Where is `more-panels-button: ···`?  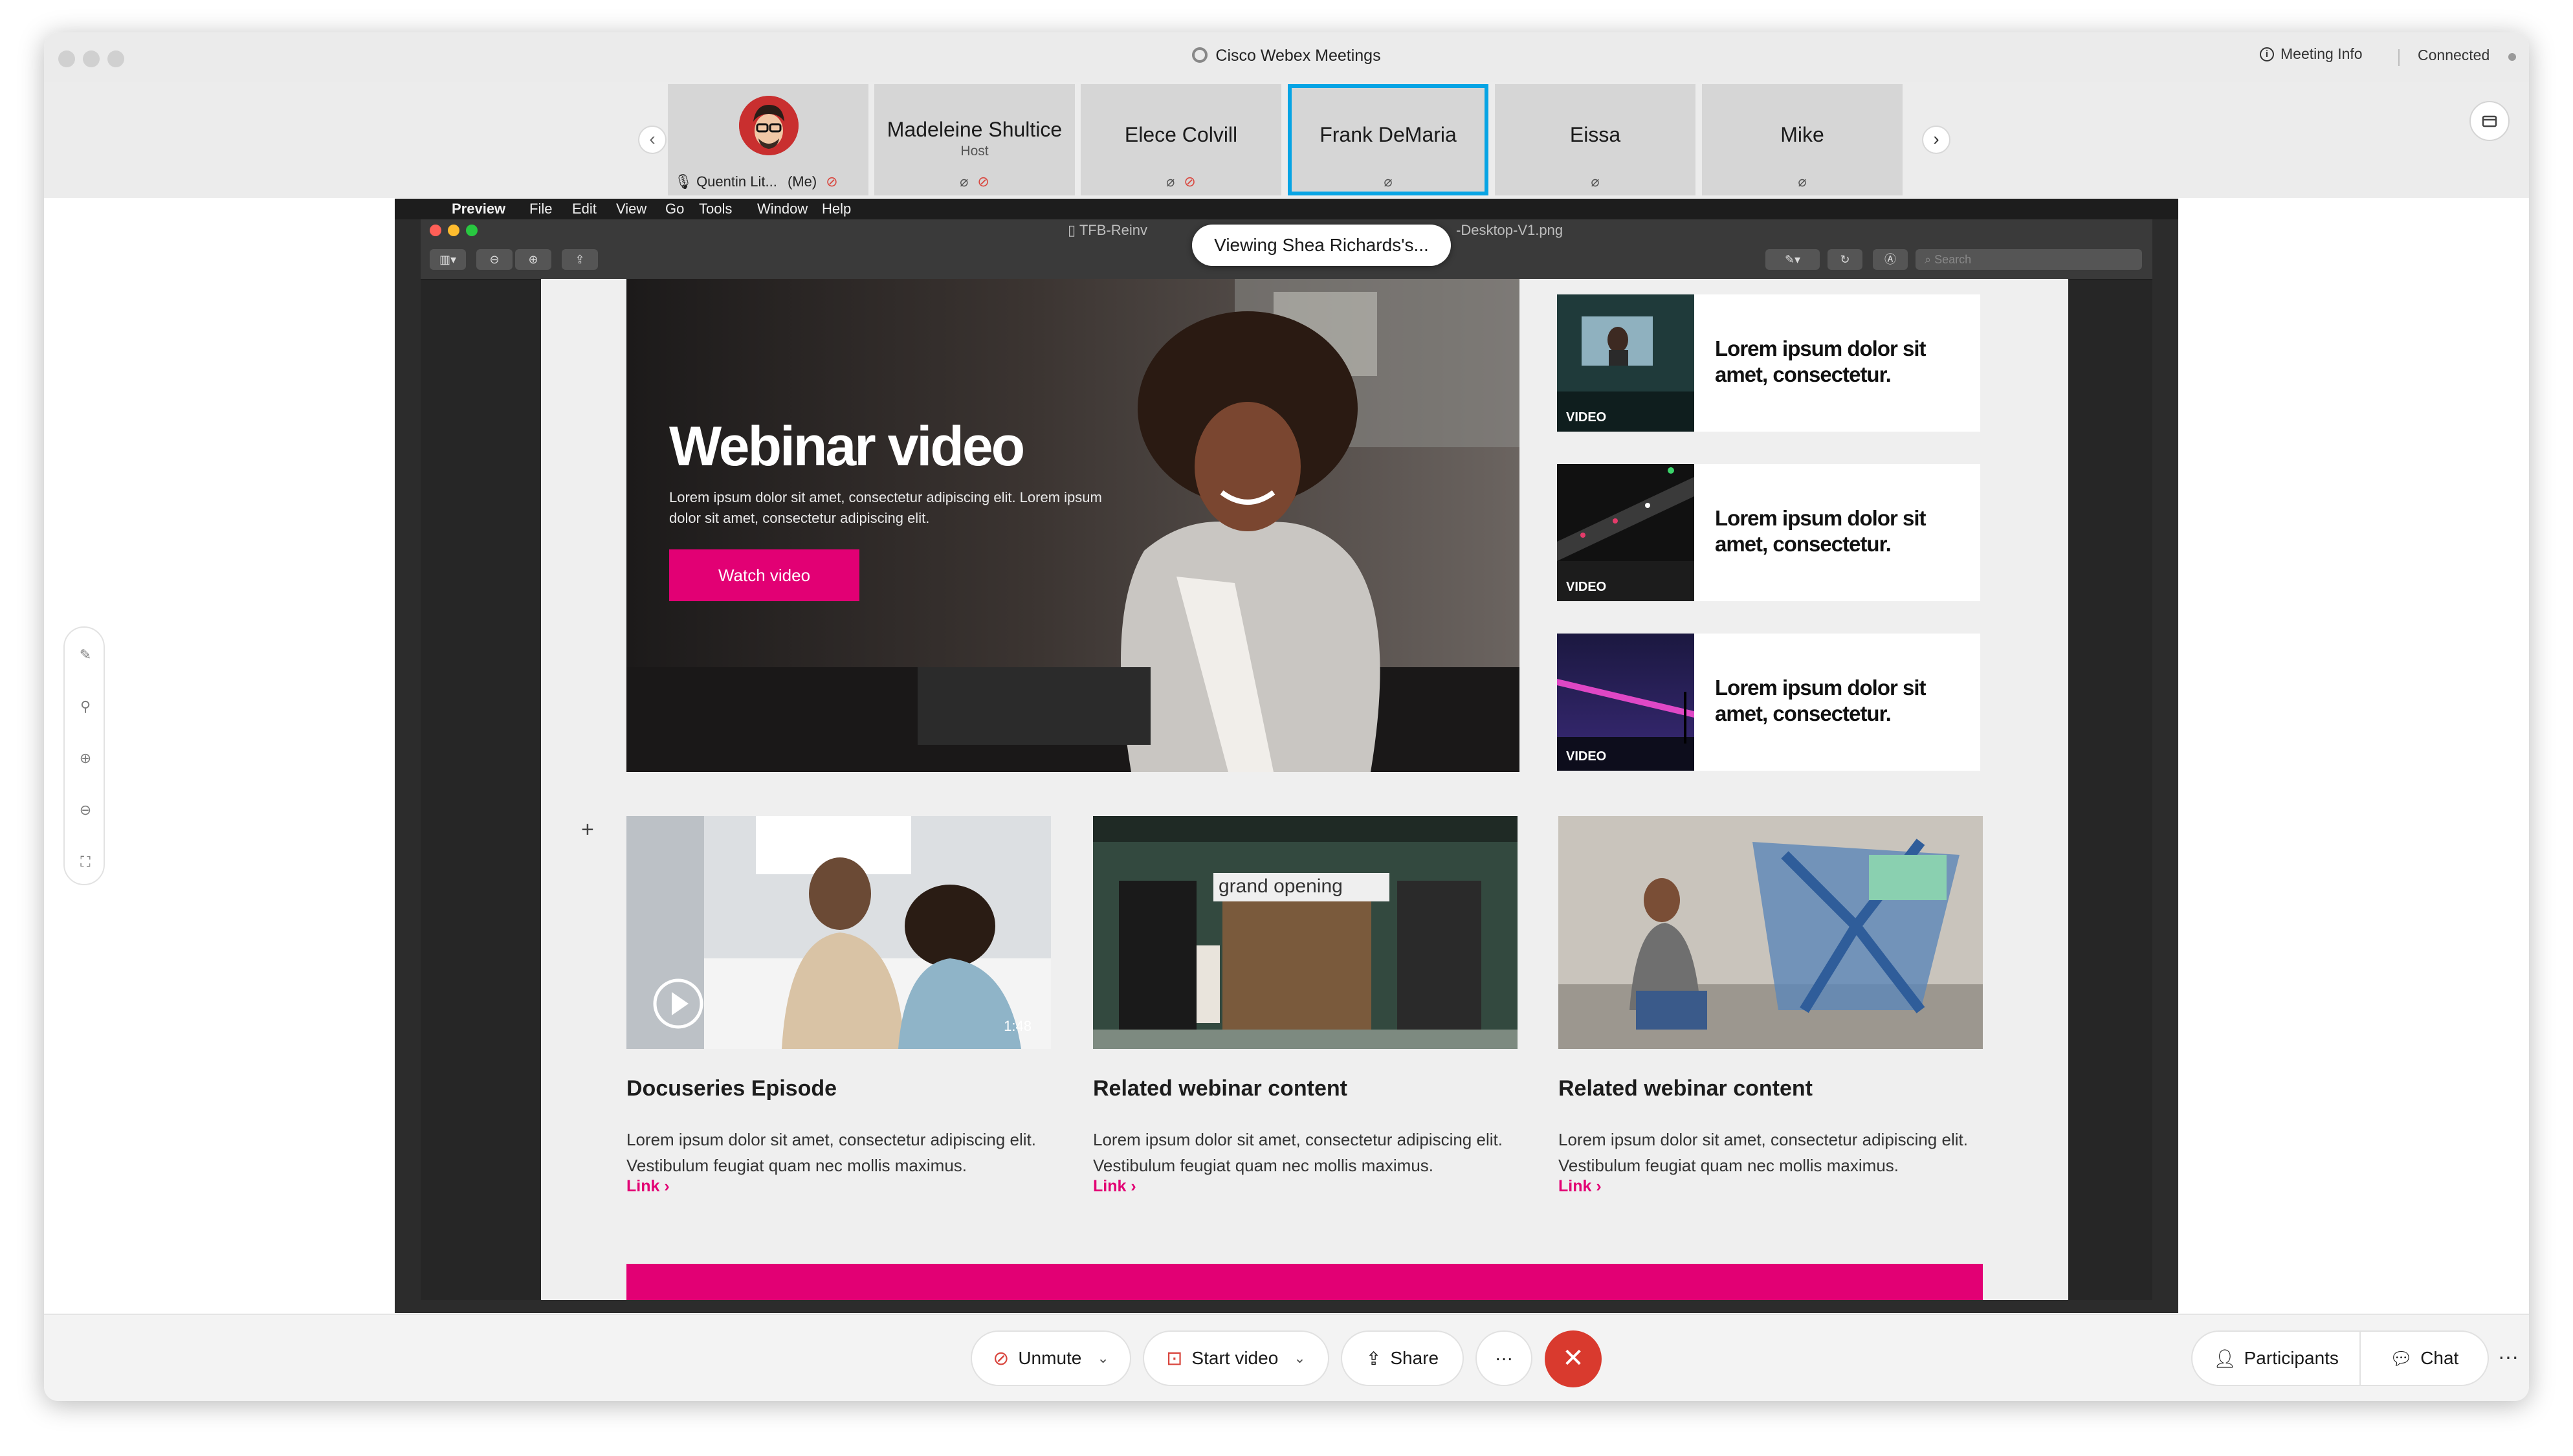 more-panels-button: ··· is located at coordinates (2508, 1358).